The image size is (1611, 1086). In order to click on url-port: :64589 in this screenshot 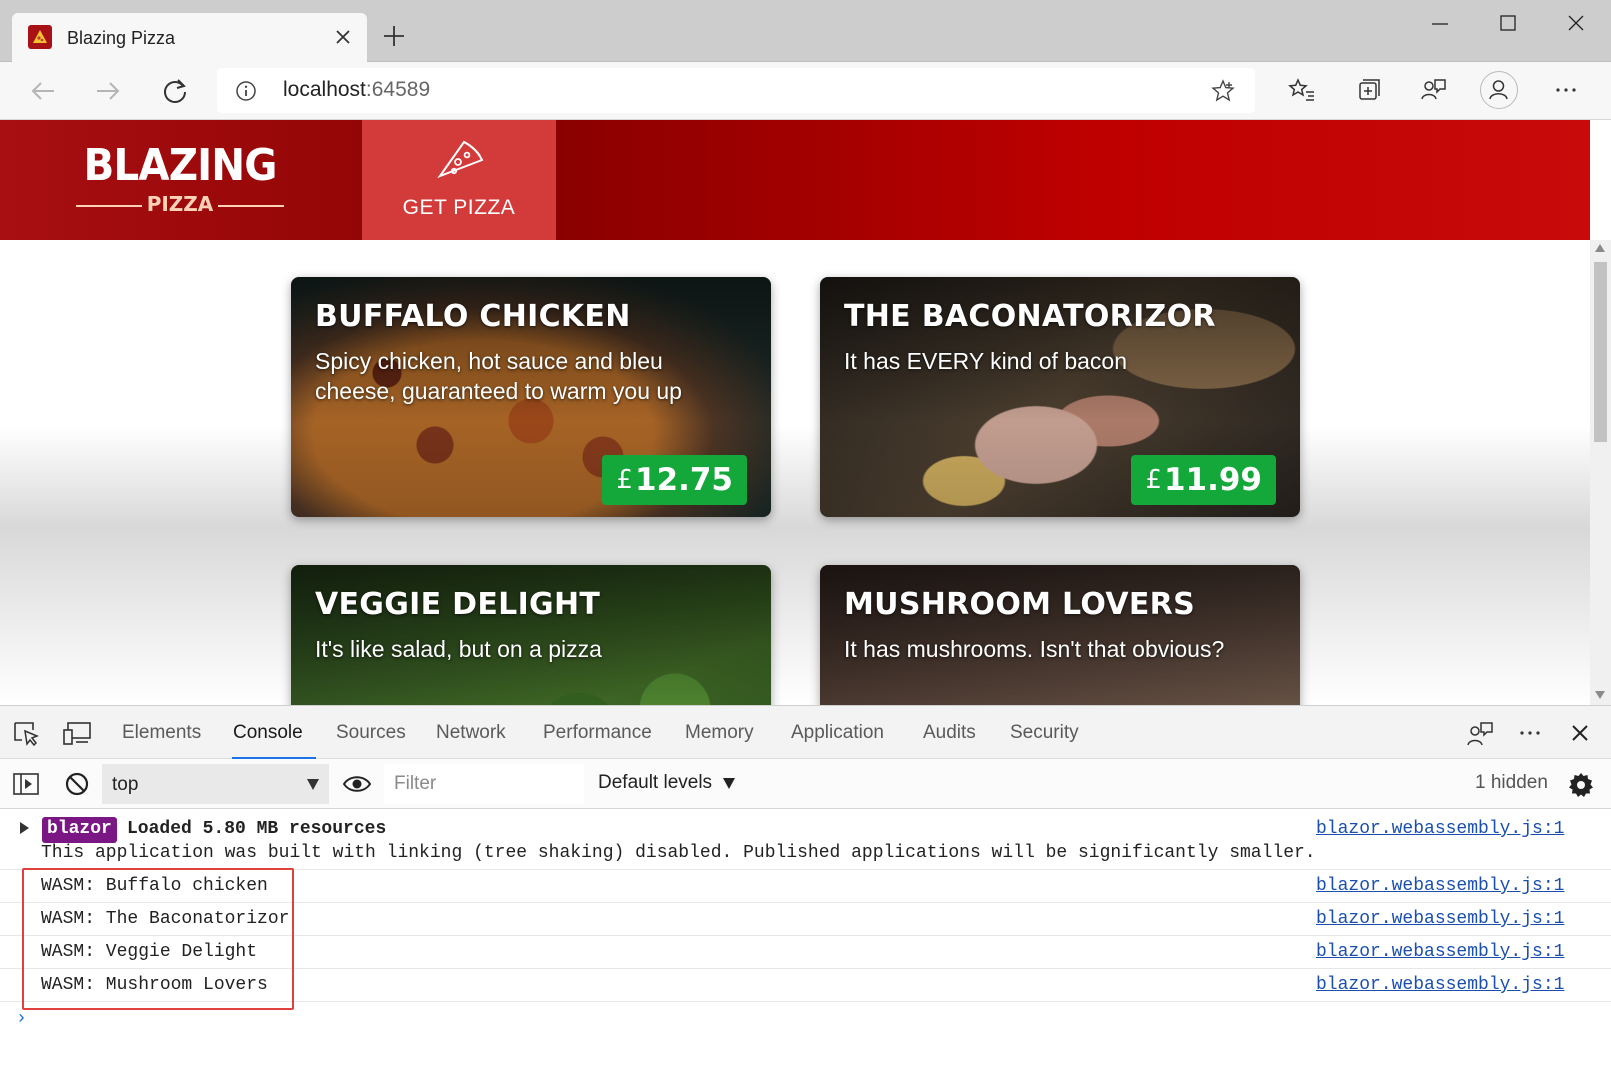, I will do `click(398, 89)`.